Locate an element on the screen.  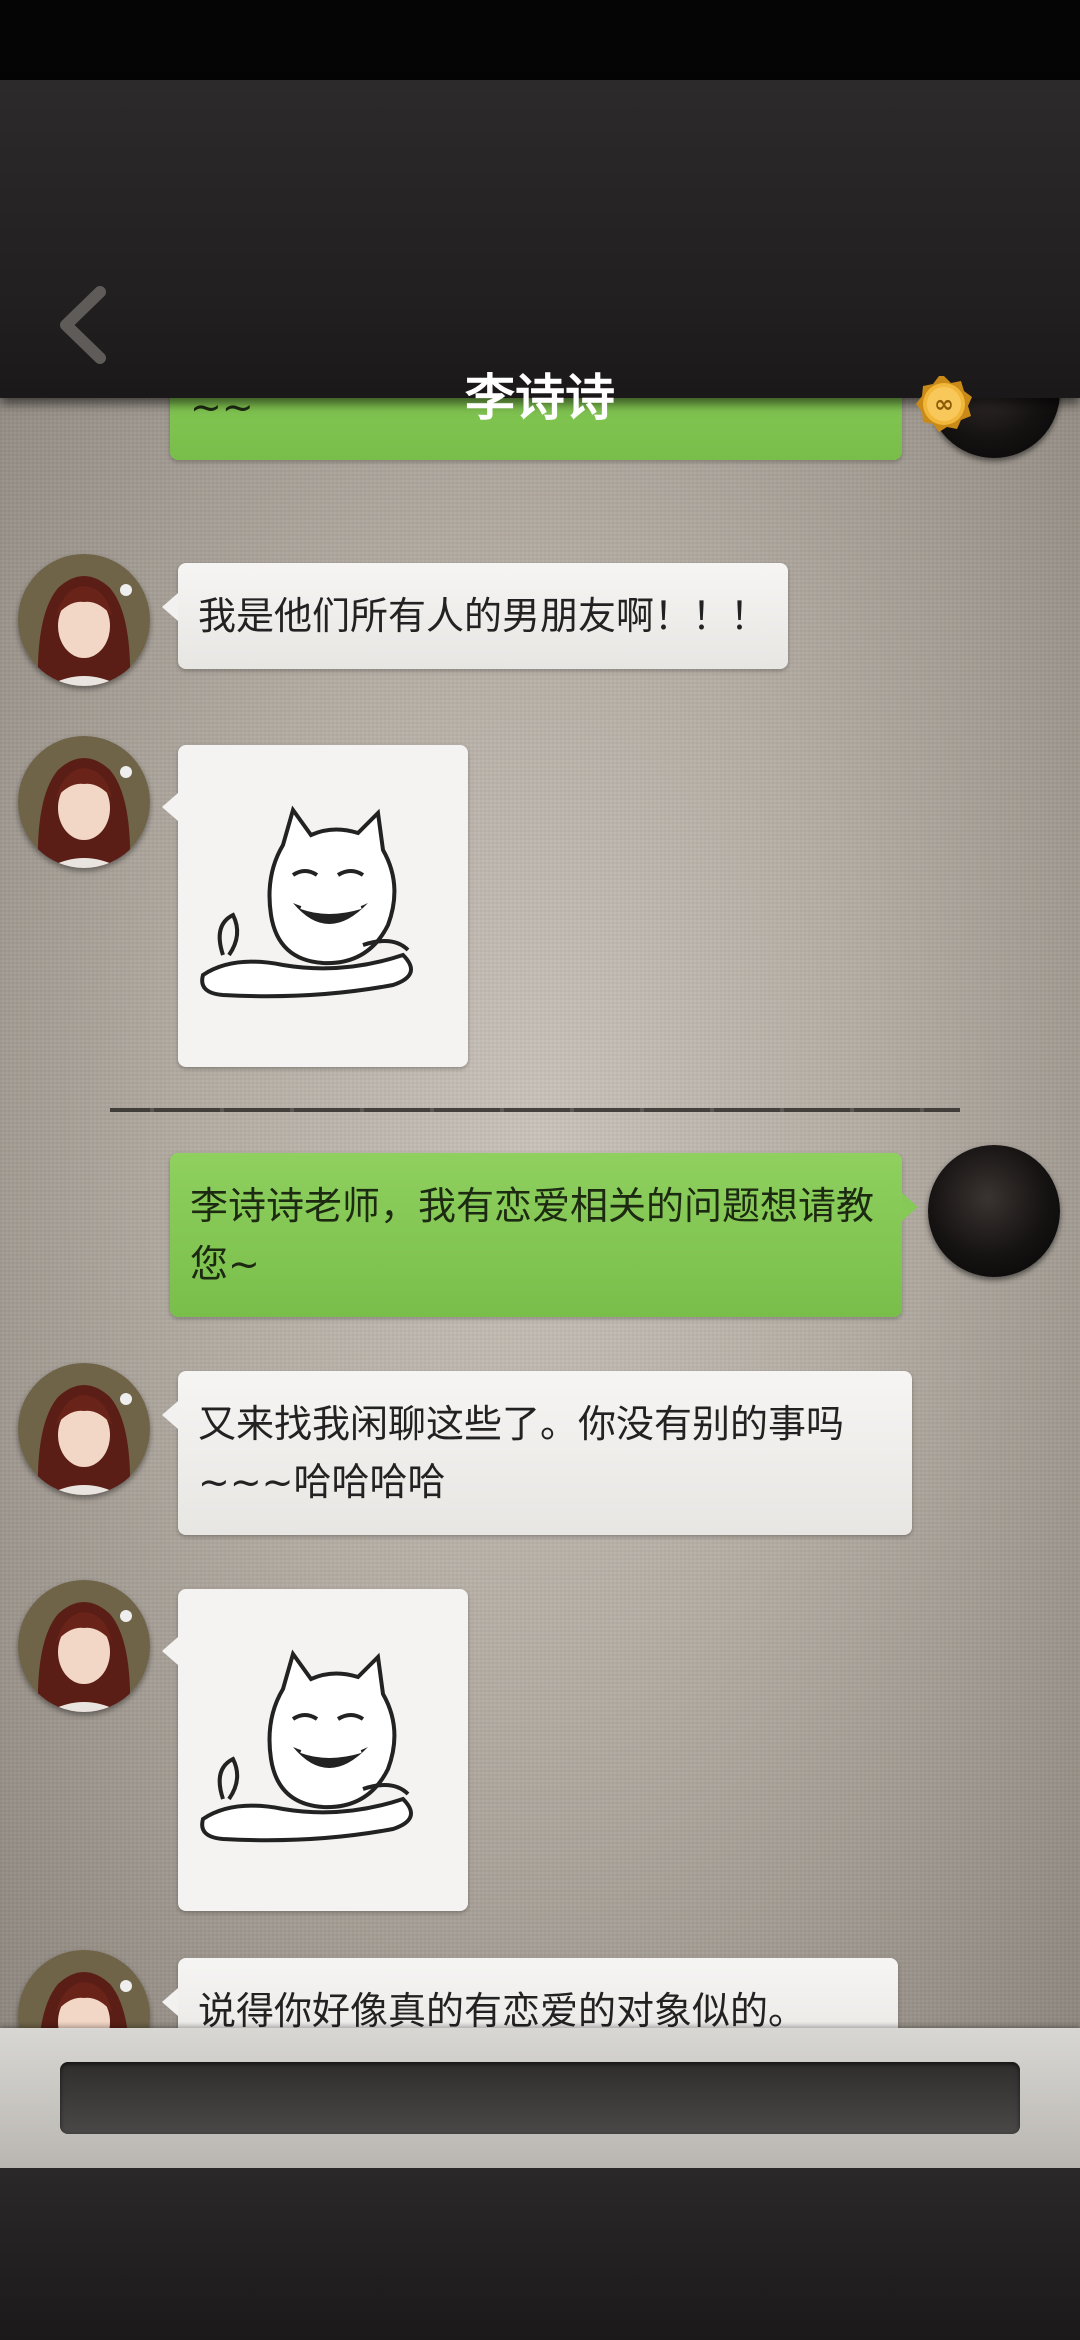
input-bar is located at coordinates (540, 2098).